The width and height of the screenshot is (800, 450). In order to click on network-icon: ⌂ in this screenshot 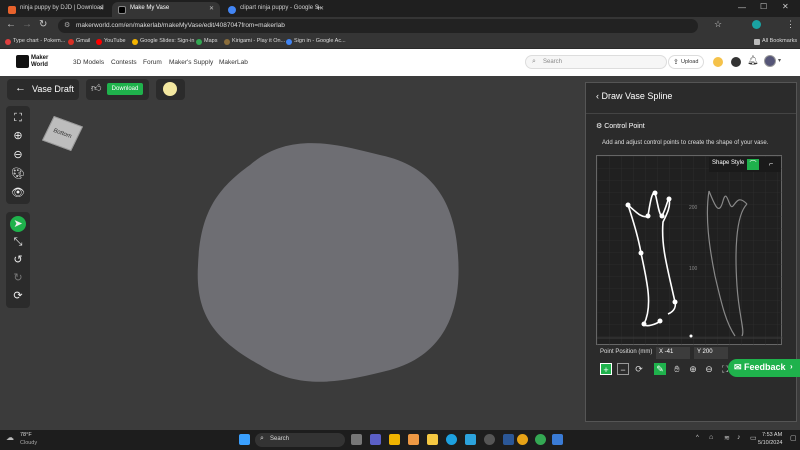, I will do `click(711, 437)`.